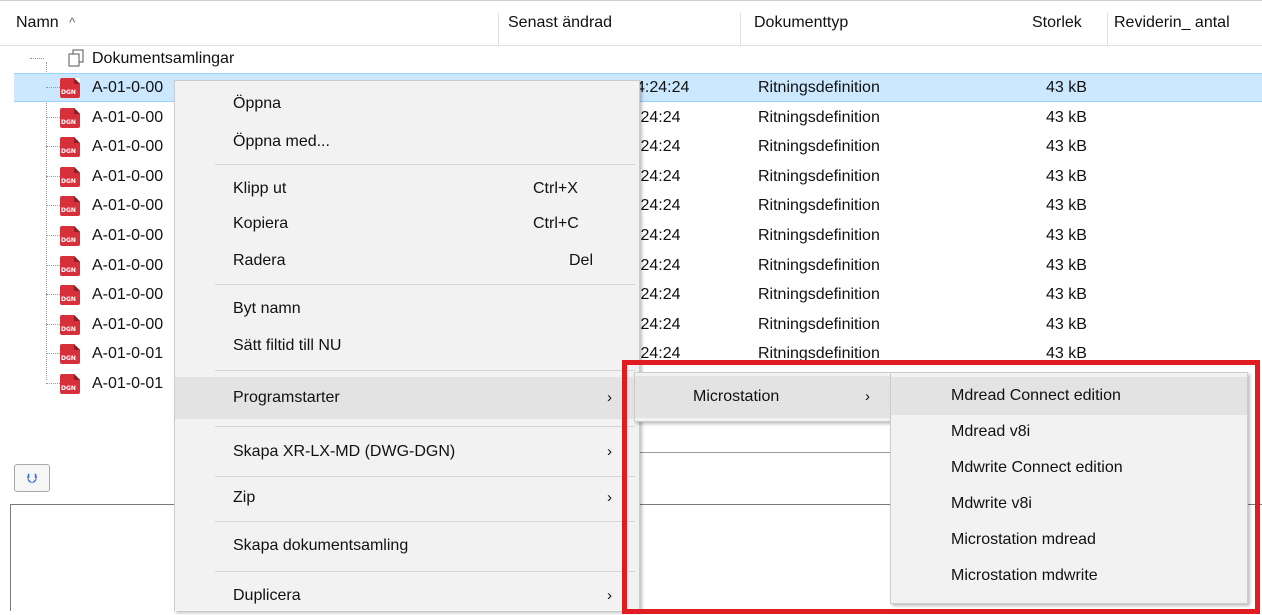  What do you see at coordinates (631, 58) in the screenshot?
I see `collections-row: Dokumentsamlingar` at bounding box center [631, 58].